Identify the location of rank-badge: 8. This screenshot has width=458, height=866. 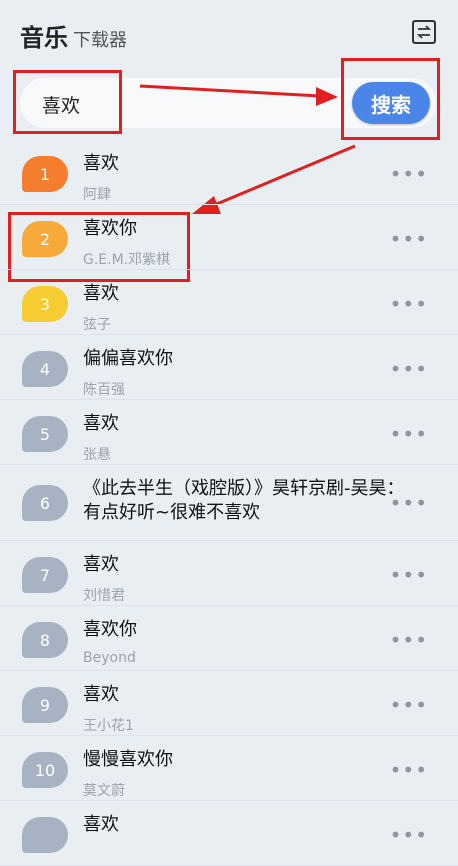
(45, 640).